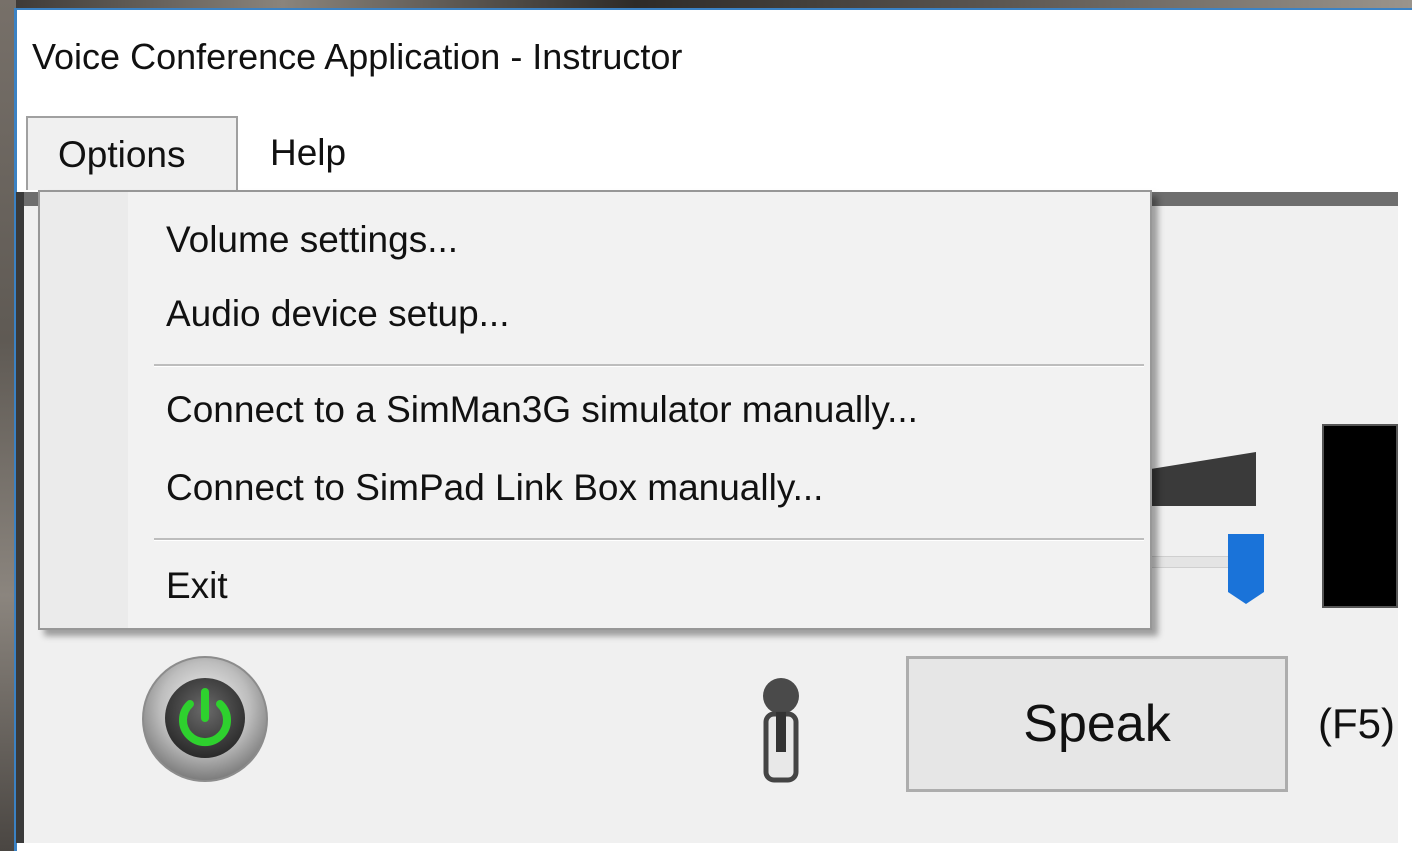 Image resolution: width=1412 pixels, height=851 pixels. What do you see at coordinates (197, 586) in the screenshot?
I see `menu-item-exit: Exit` at bounding box center [197, 586].